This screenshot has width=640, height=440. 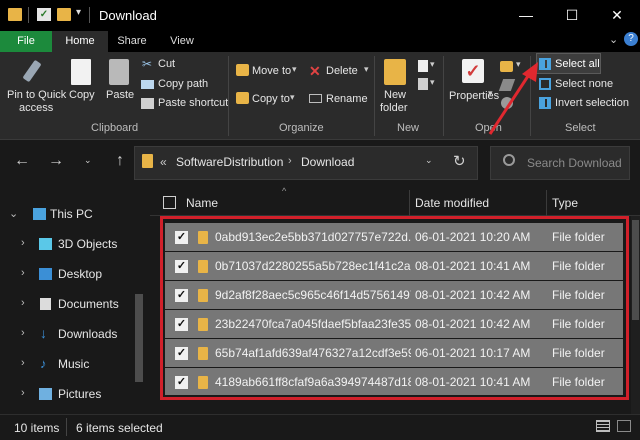 I want to click on sidebar-item-label: Downloads, so click(x=88, y=334).